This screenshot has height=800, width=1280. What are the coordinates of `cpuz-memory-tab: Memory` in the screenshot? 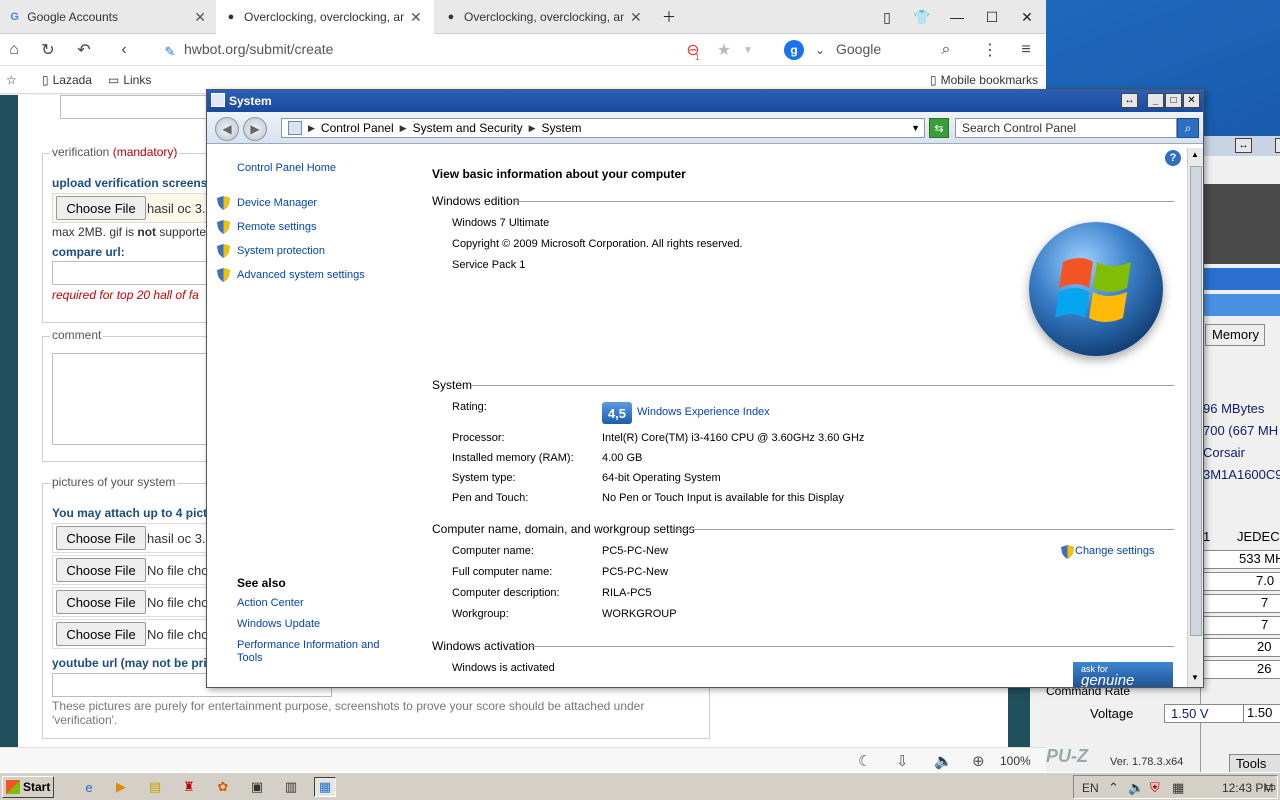 It's located at (1235, 335).